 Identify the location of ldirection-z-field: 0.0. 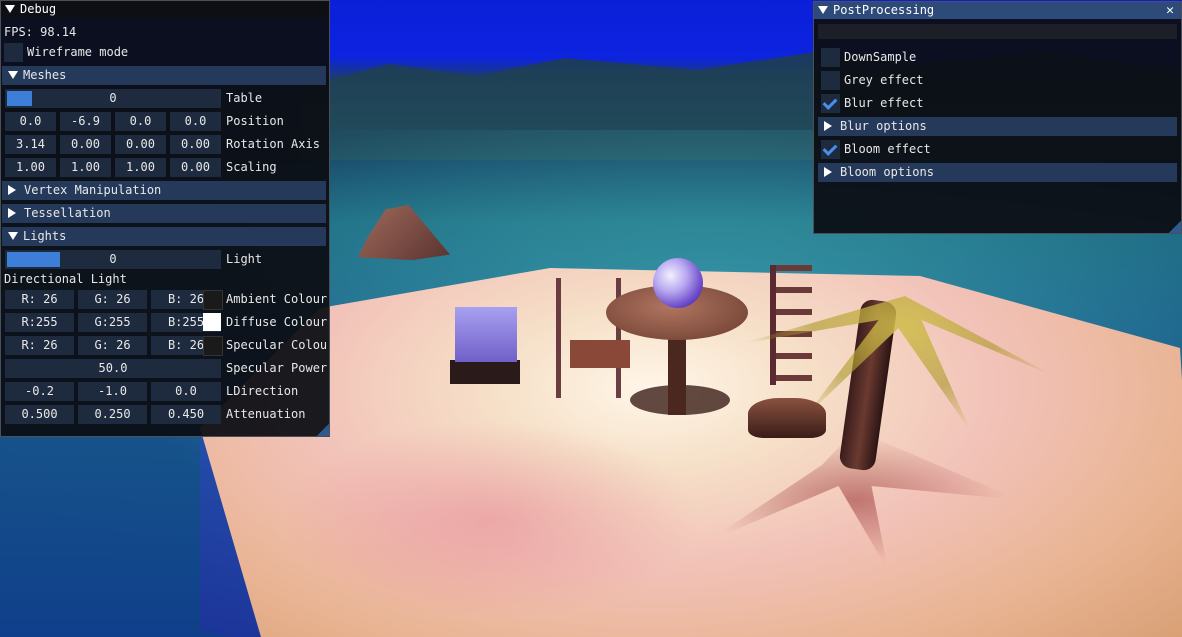
(186, 391).